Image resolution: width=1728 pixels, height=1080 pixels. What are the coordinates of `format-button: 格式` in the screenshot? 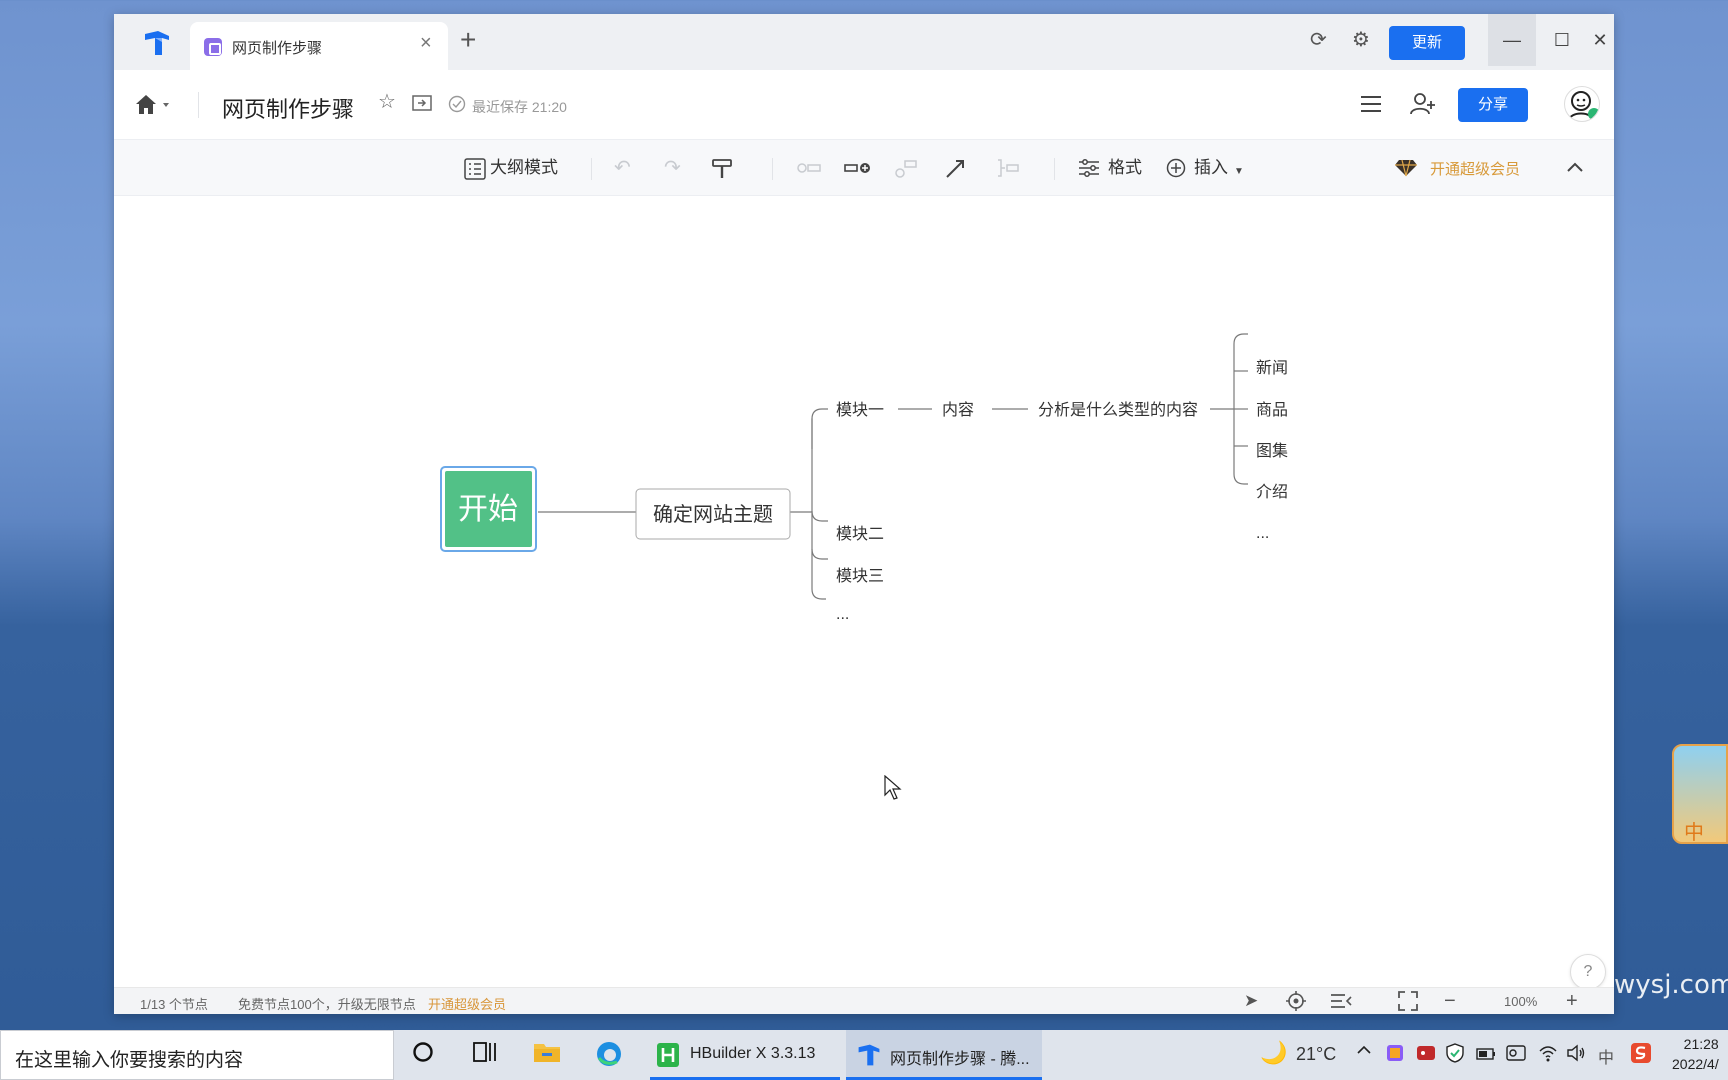 It's located at (1125, 168).